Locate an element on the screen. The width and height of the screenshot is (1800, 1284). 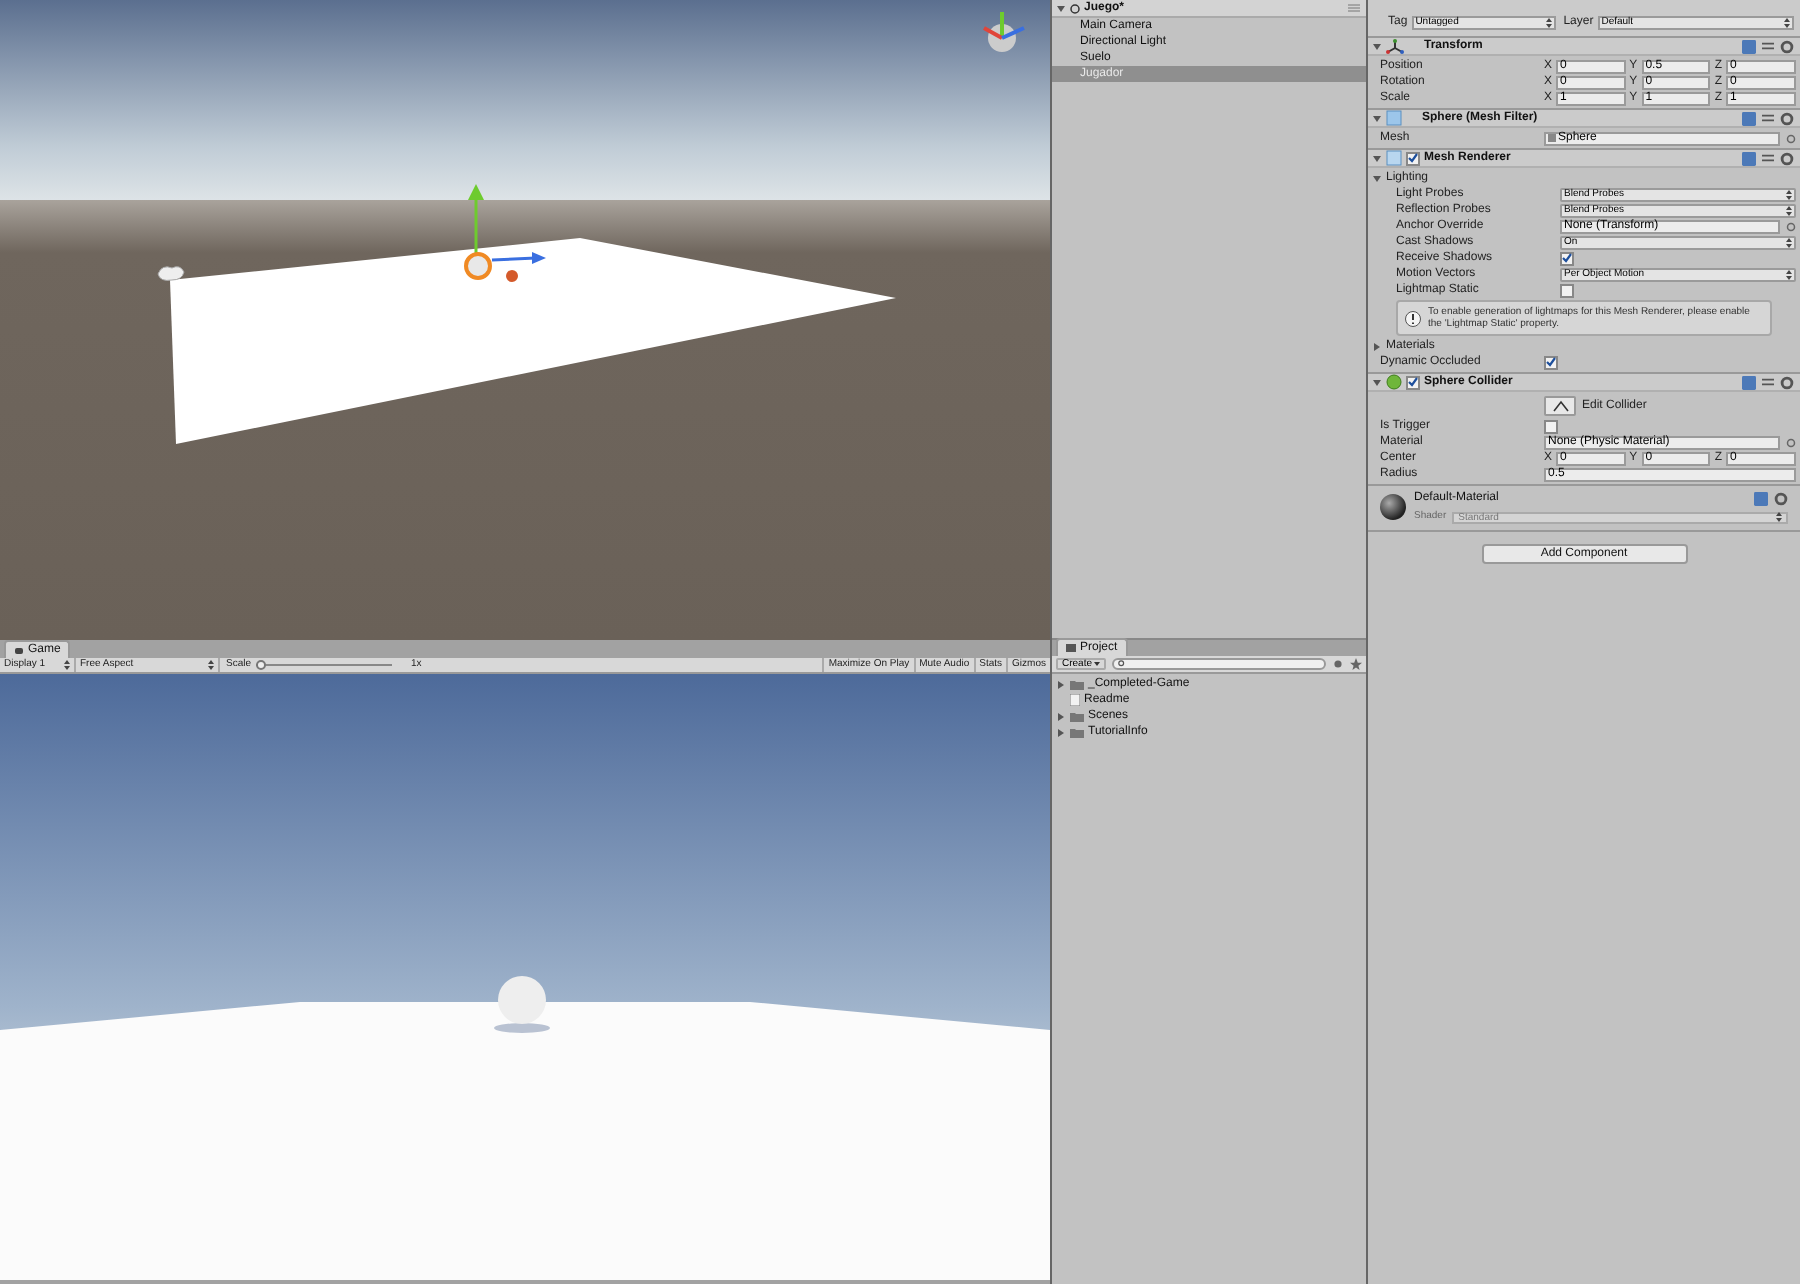
gamepad-icon is located at coordinates (19, 650).